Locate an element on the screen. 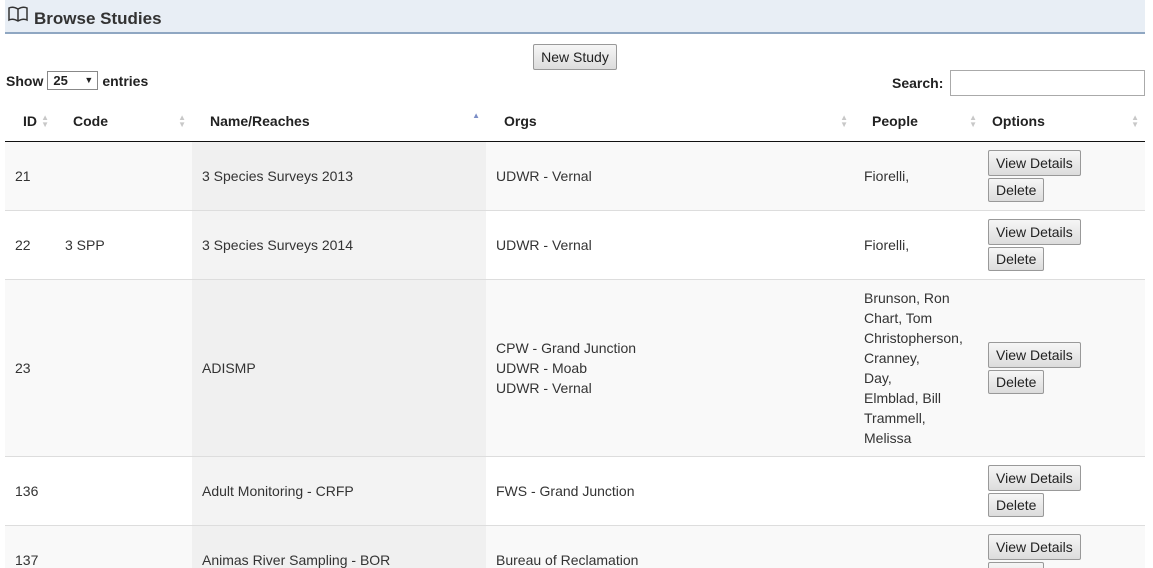  cell-name: 3 Species Surveys 2014 is located at coordinates (339, 244).